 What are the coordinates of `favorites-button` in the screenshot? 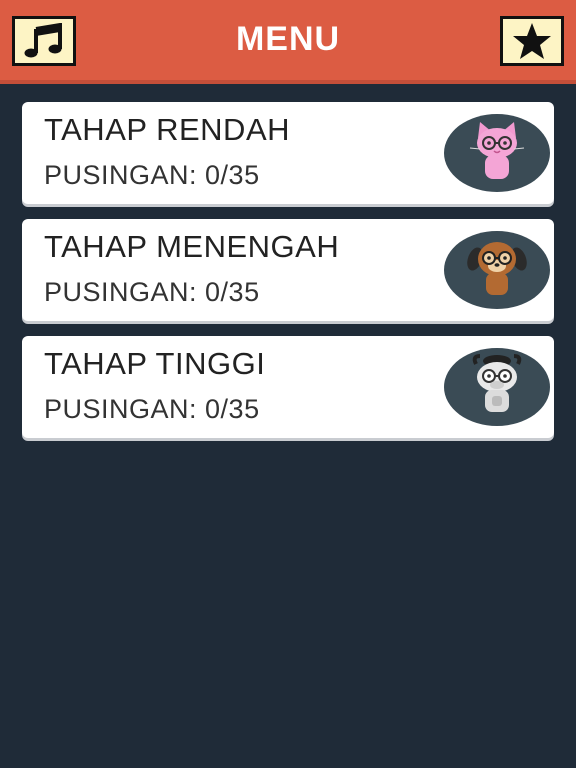 It's located at (532, 41).